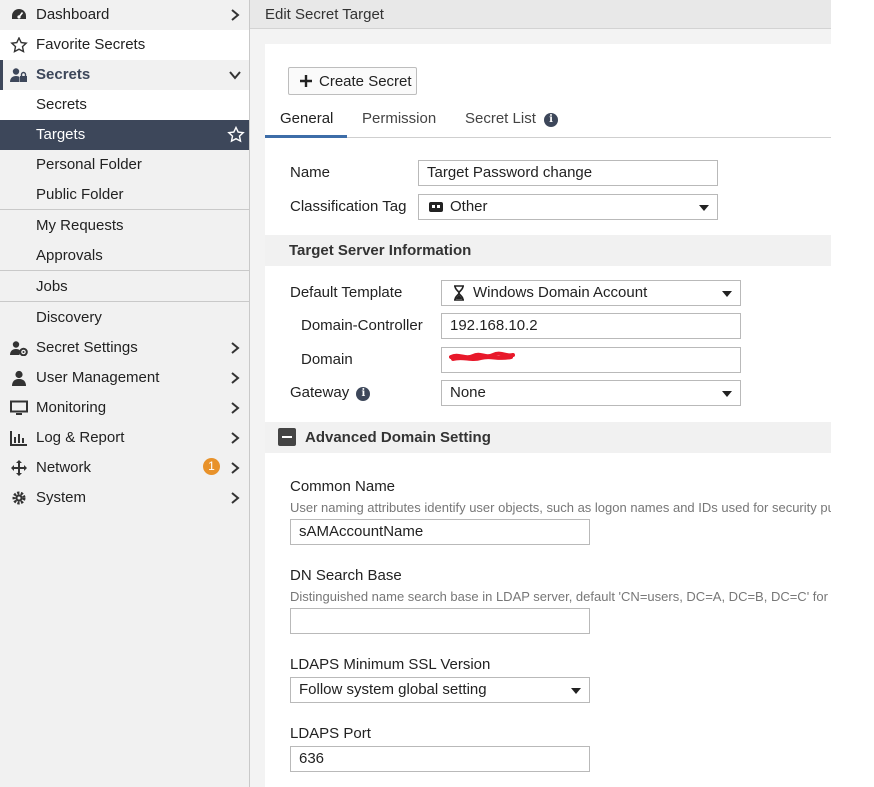  I want to click on user-lock-icon, so click(18, 75).